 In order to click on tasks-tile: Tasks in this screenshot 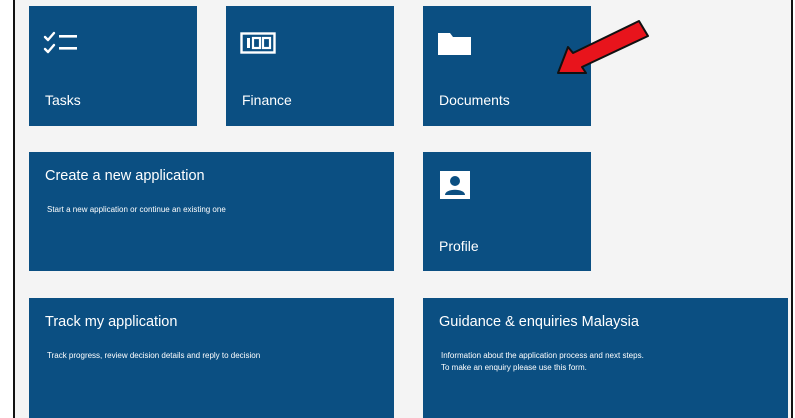, I will do `click(113, 66)`.